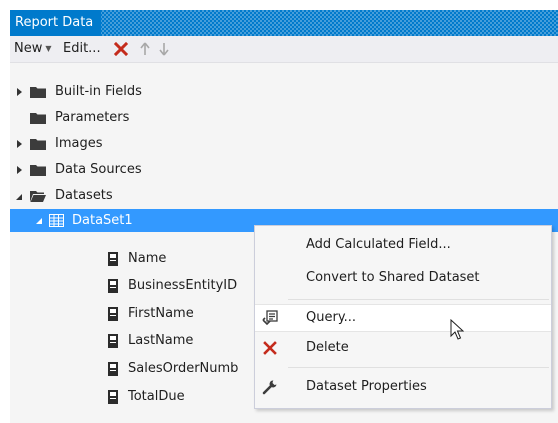 The width and height of the screenshot is (558, 423). Describe the element at coordinates (183, 368) in the screenshot. I see `field-label: SalesOrderNumb` at that location.